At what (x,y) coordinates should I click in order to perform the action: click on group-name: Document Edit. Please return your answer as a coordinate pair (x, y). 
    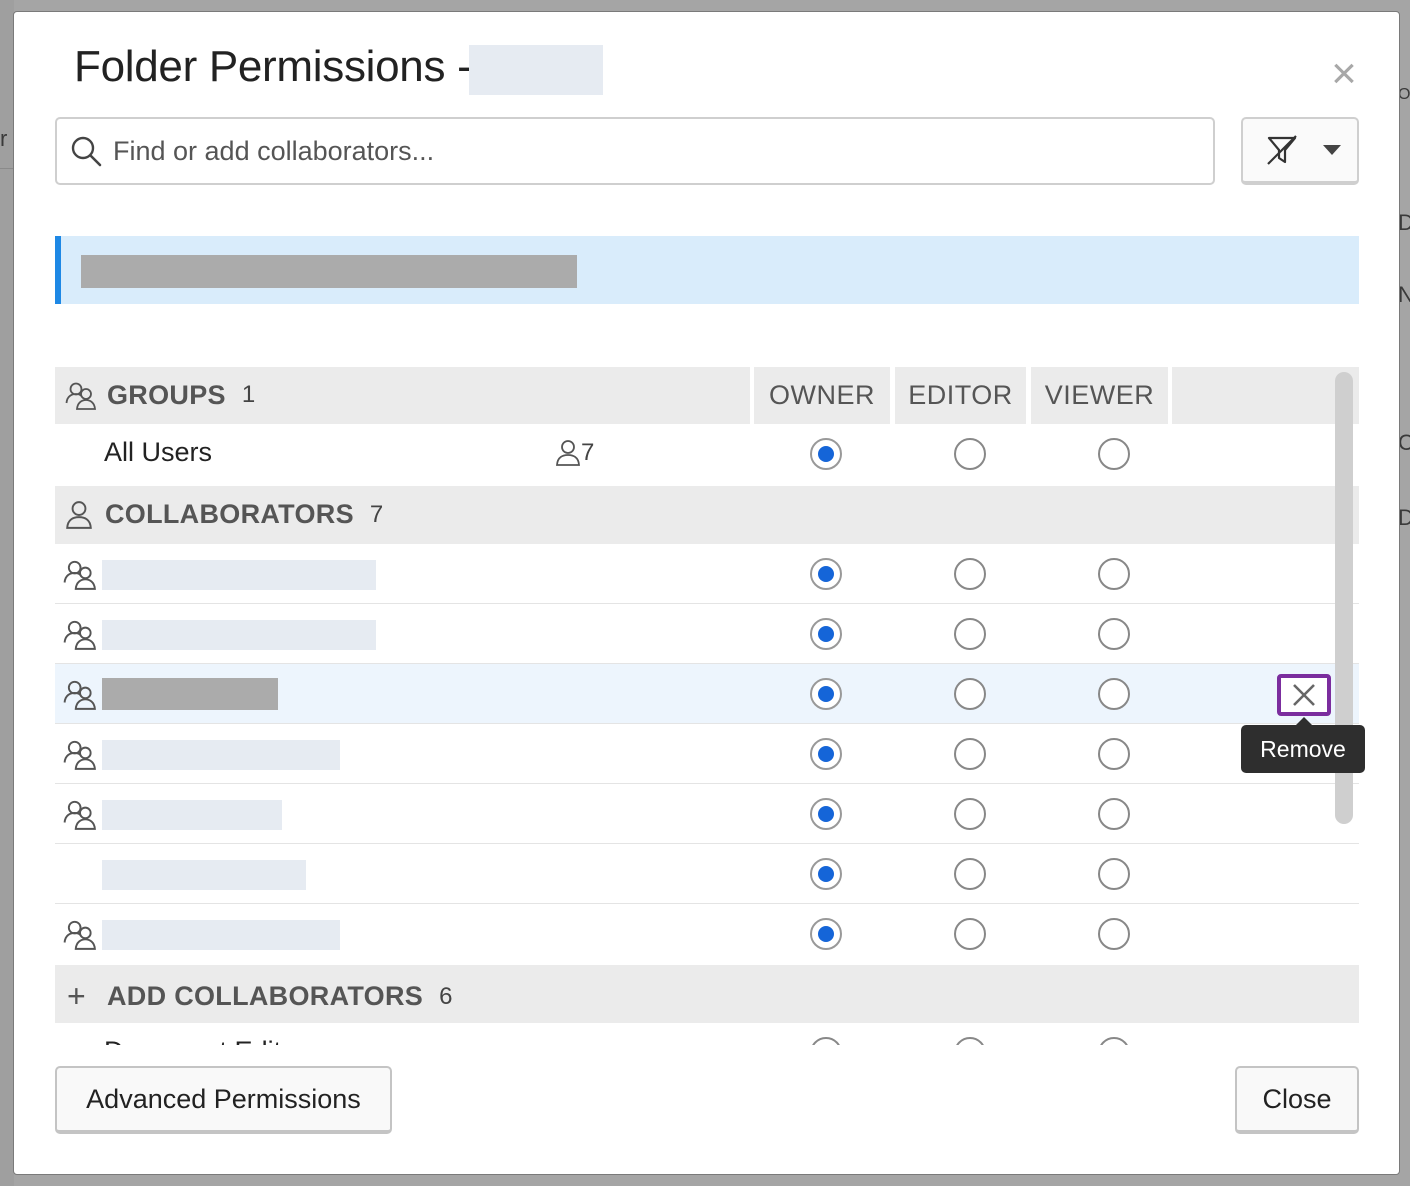
    Looking at the image, I should click on (192, 1040).